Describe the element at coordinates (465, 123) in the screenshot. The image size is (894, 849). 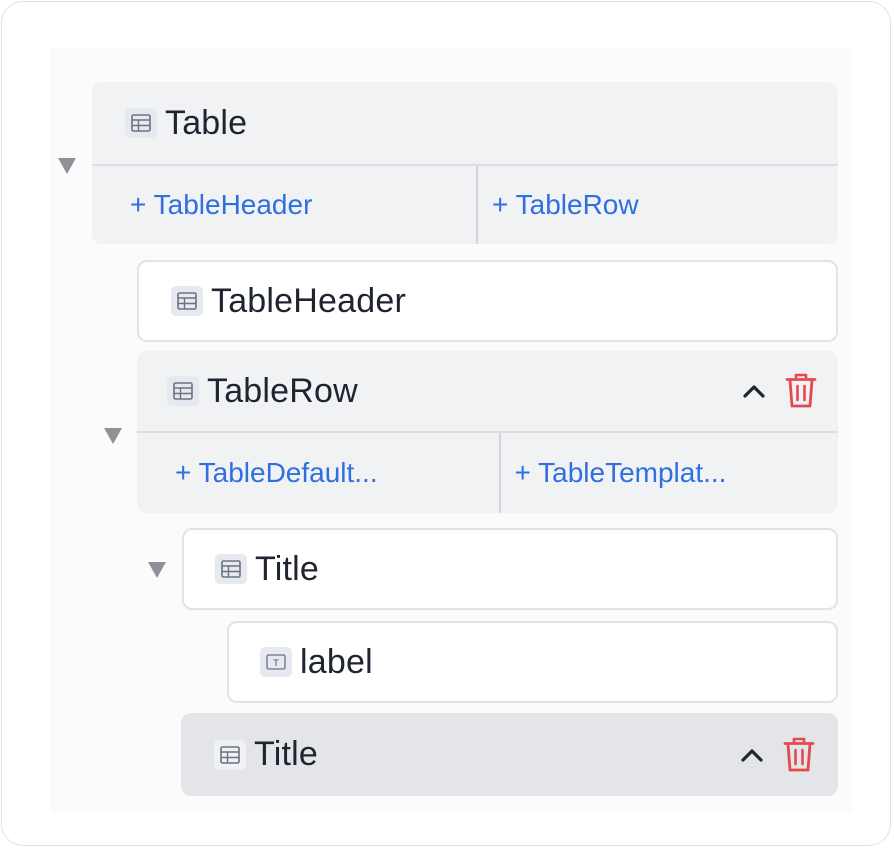
I see `node-header: Table` at that location.